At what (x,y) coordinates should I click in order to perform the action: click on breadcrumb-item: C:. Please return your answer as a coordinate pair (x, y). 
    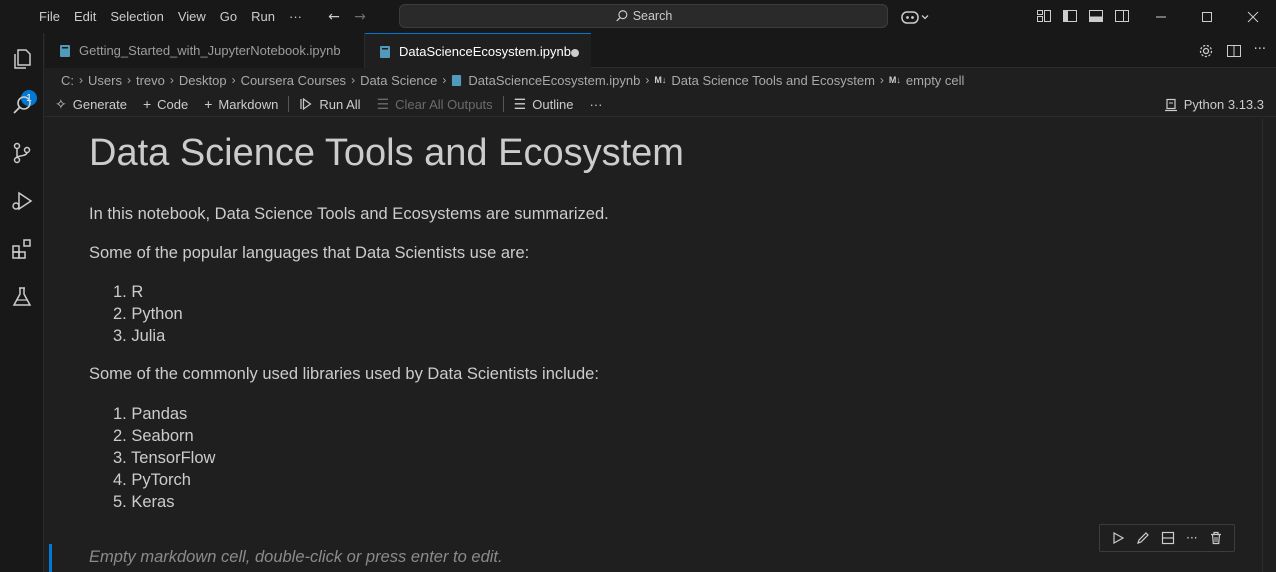
    Looking at the image, I should click on (67, 80).